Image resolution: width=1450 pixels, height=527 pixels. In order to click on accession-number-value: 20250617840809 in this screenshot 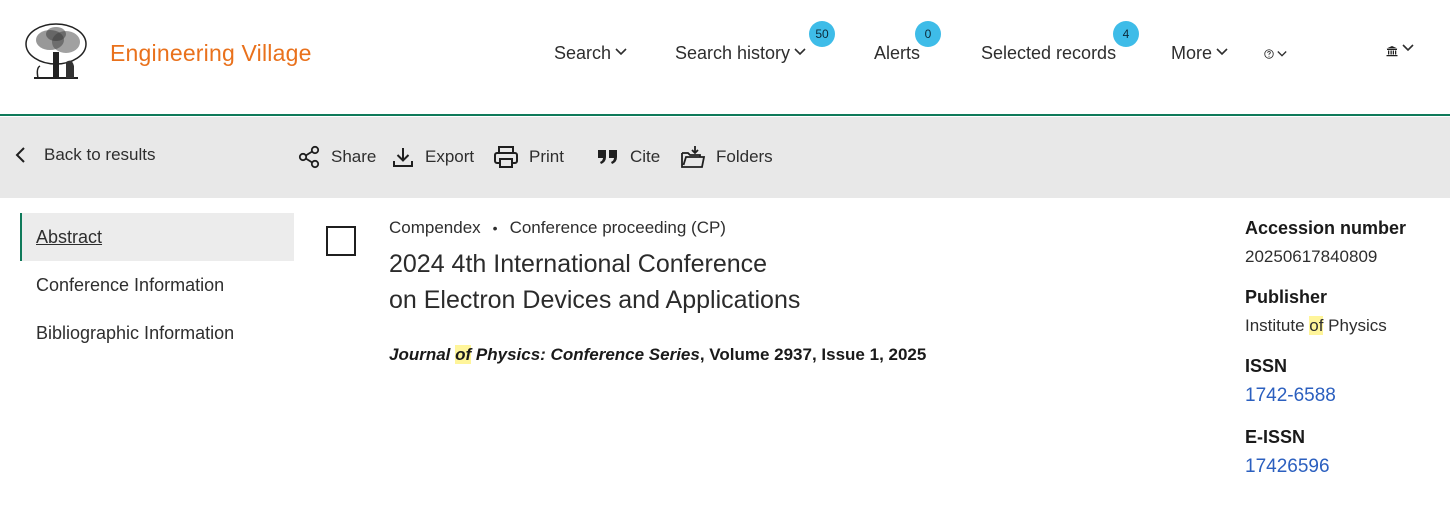, I will do `click(1311, 256)`.